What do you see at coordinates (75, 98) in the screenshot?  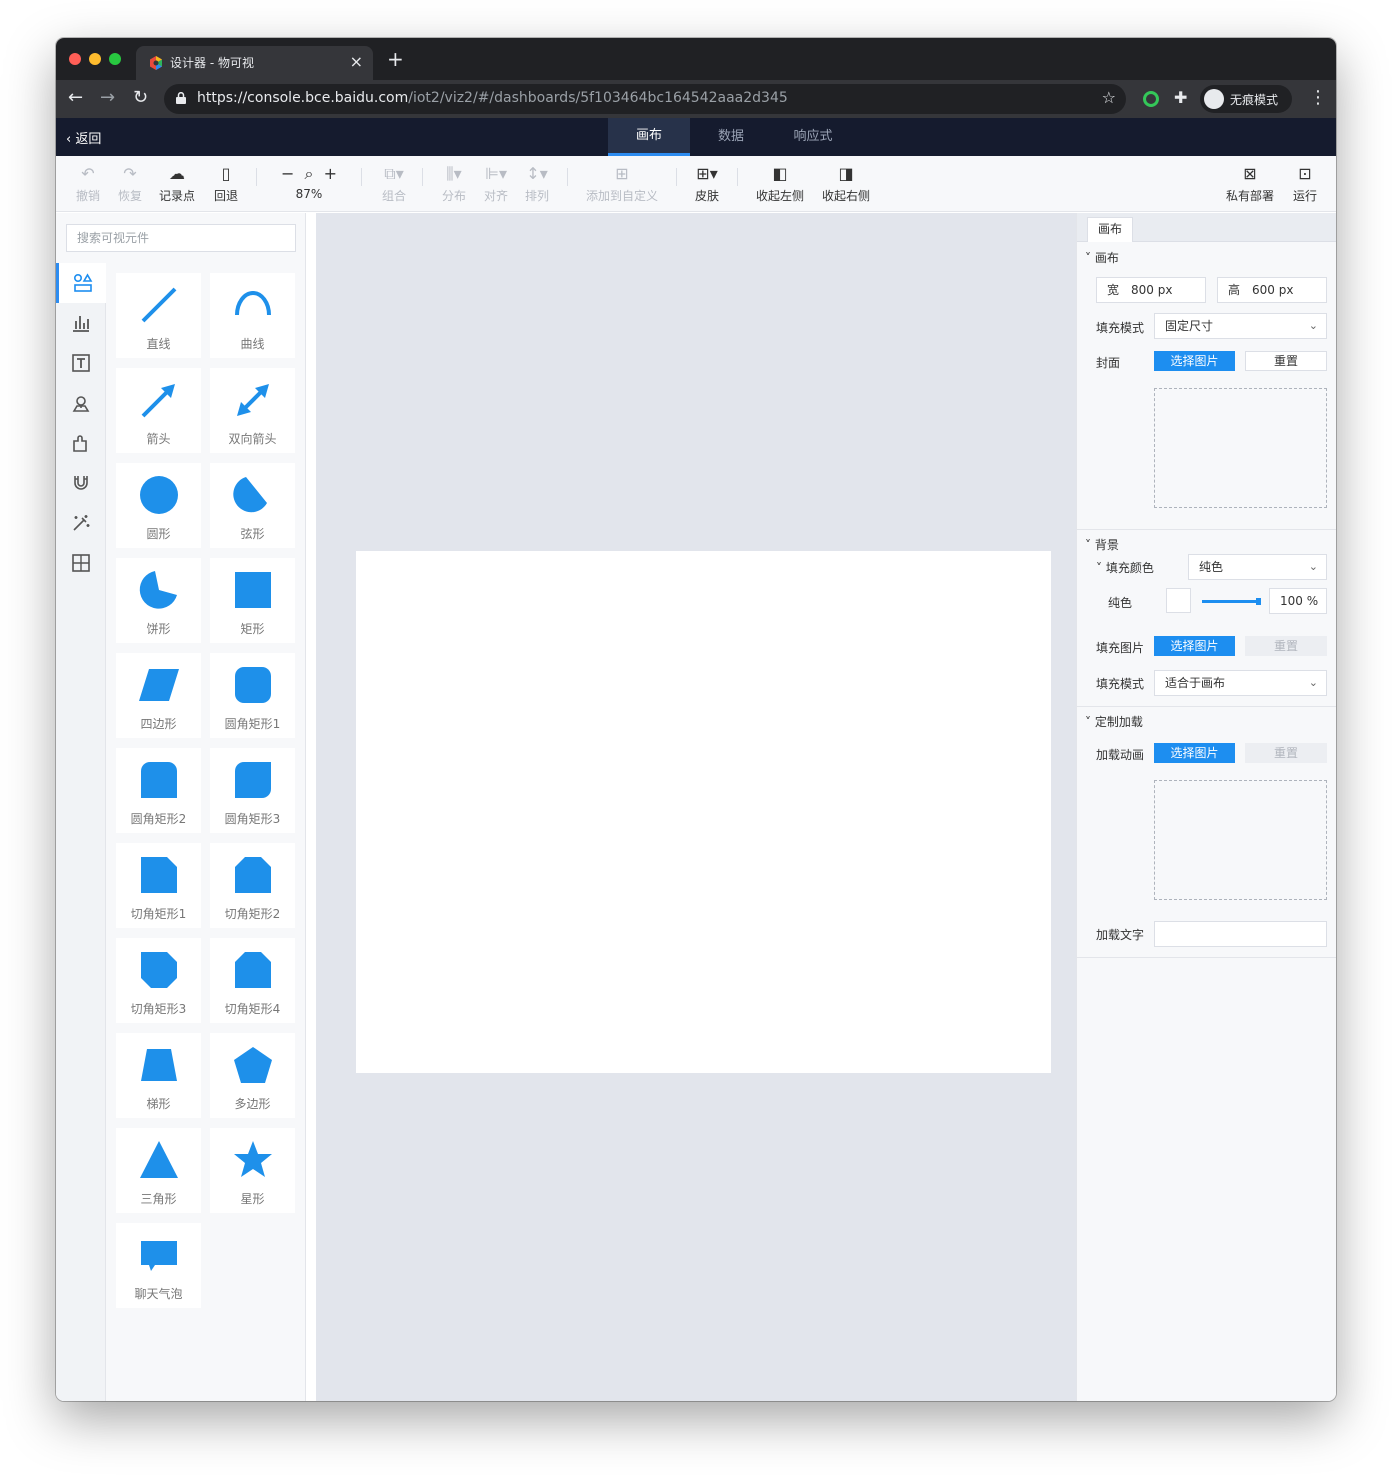 I see `back-arrow-icon: ←` at bounding box center [75, 98].